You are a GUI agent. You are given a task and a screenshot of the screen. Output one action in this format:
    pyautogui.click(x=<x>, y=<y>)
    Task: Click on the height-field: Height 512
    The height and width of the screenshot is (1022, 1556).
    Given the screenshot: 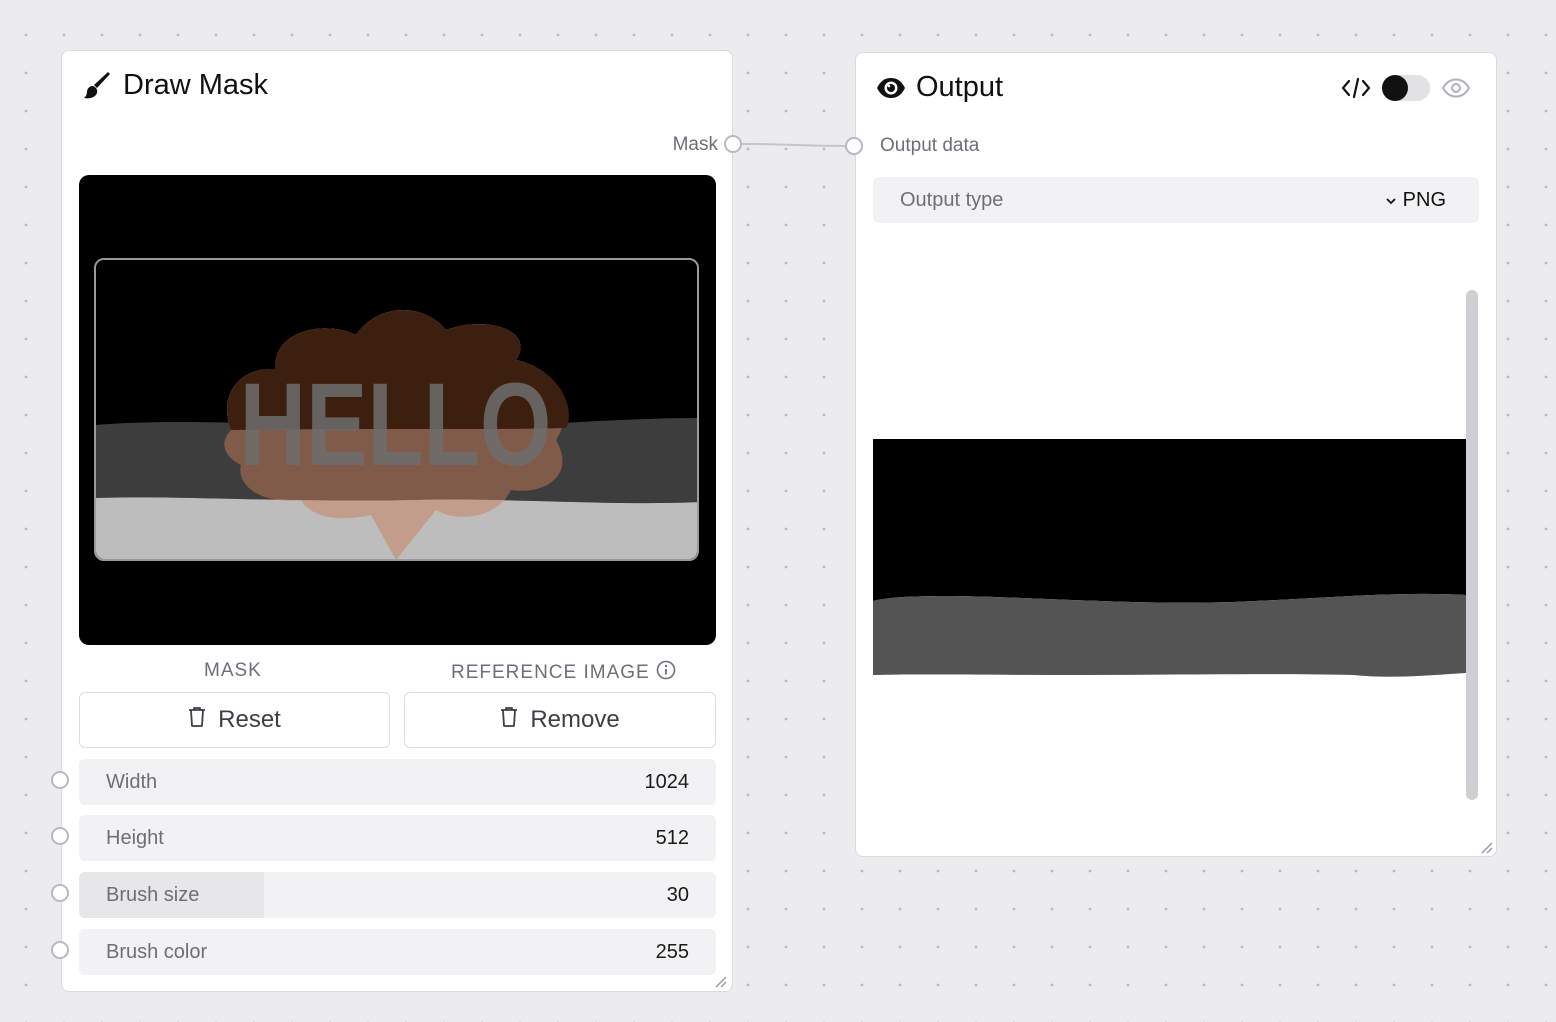 What is the action you would take?
    pyautogui.click(x=397, y=838)
    